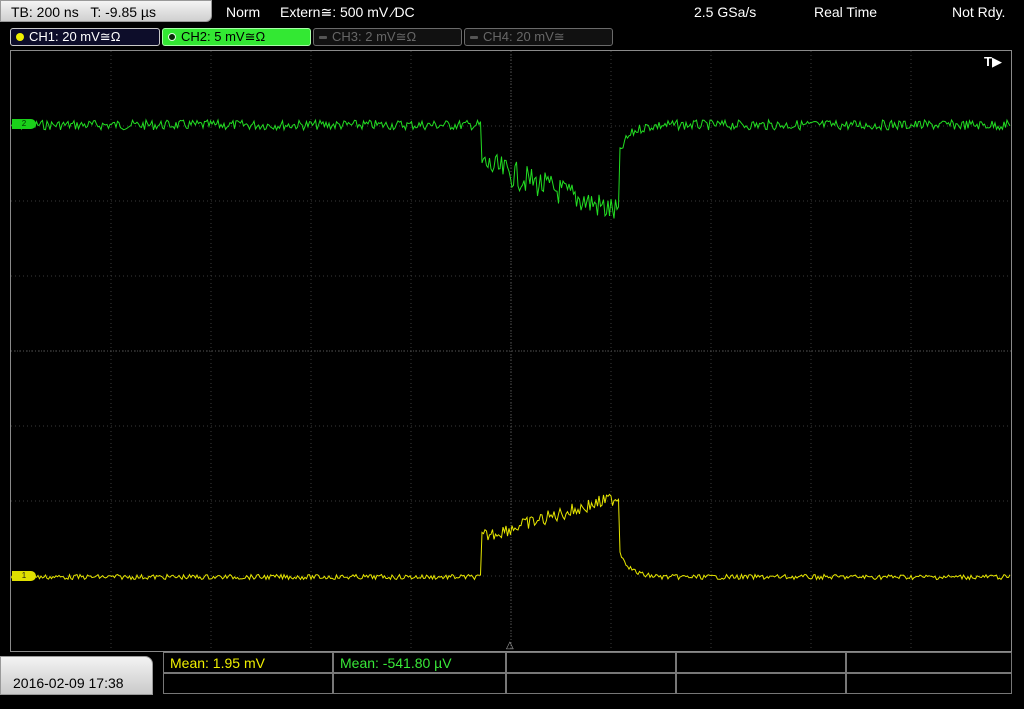 This screenshot has width=1024, height=709. What do you see at coordinates (24, 576) in the screenshot?
I see `channel-1-reference-marker: 1` at bounding box center [24, 576].